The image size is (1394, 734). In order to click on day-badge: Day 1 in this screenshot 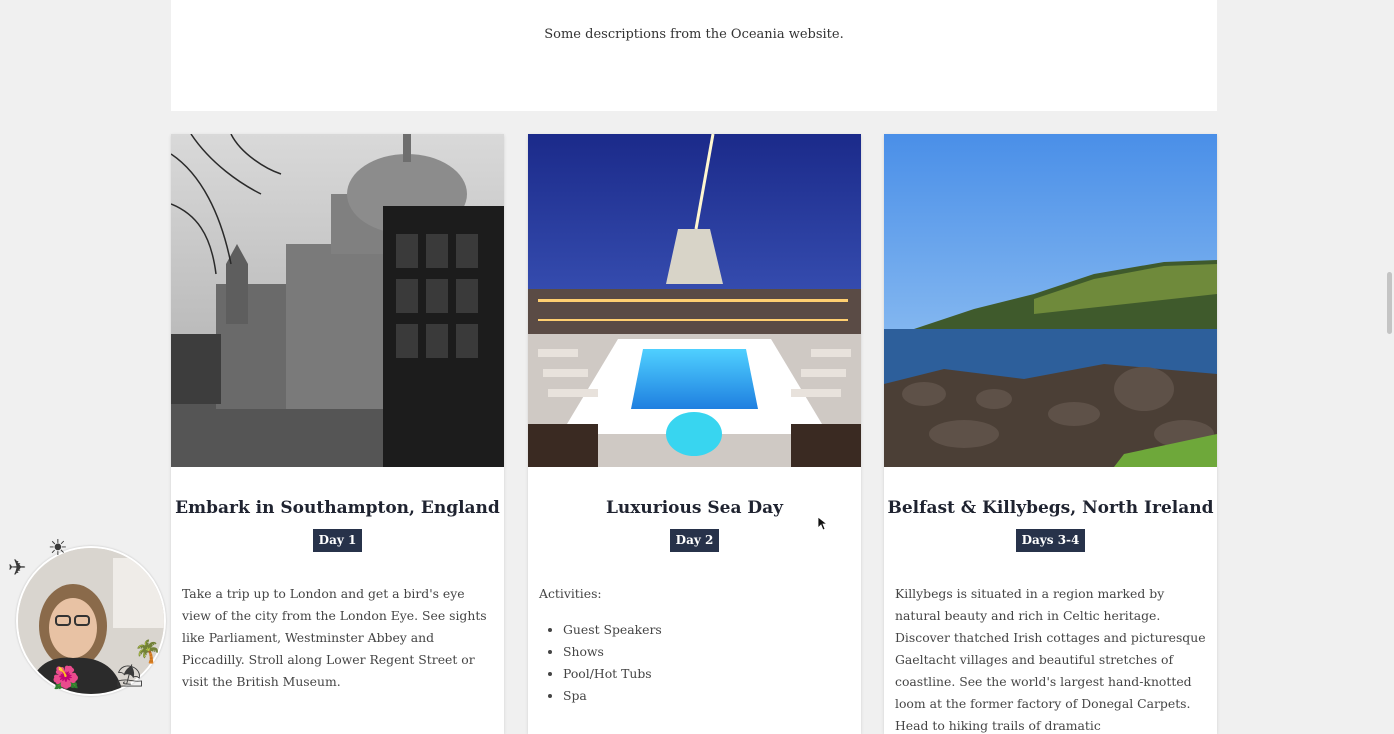, I will do `click(337, 540)`.